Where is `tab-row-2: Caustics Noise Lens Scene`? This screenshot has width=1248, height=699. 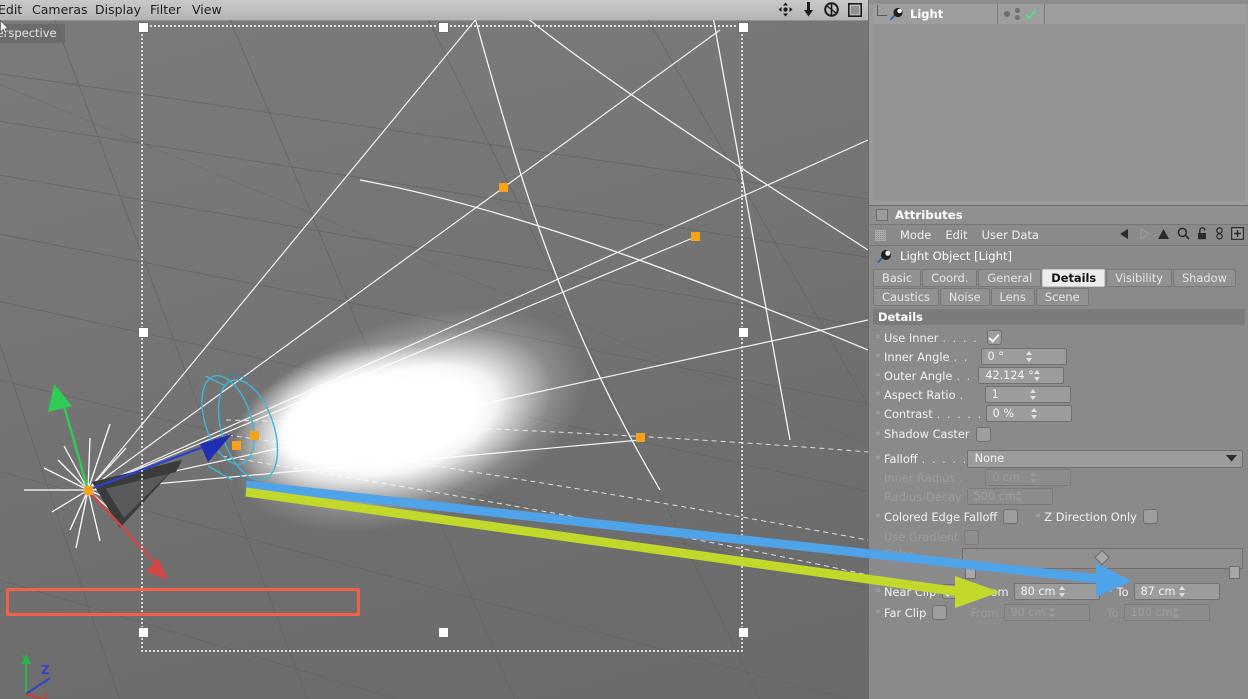
tab-row-2: Caustics Noise Lens Scene is located at coordinates (1060, 297).